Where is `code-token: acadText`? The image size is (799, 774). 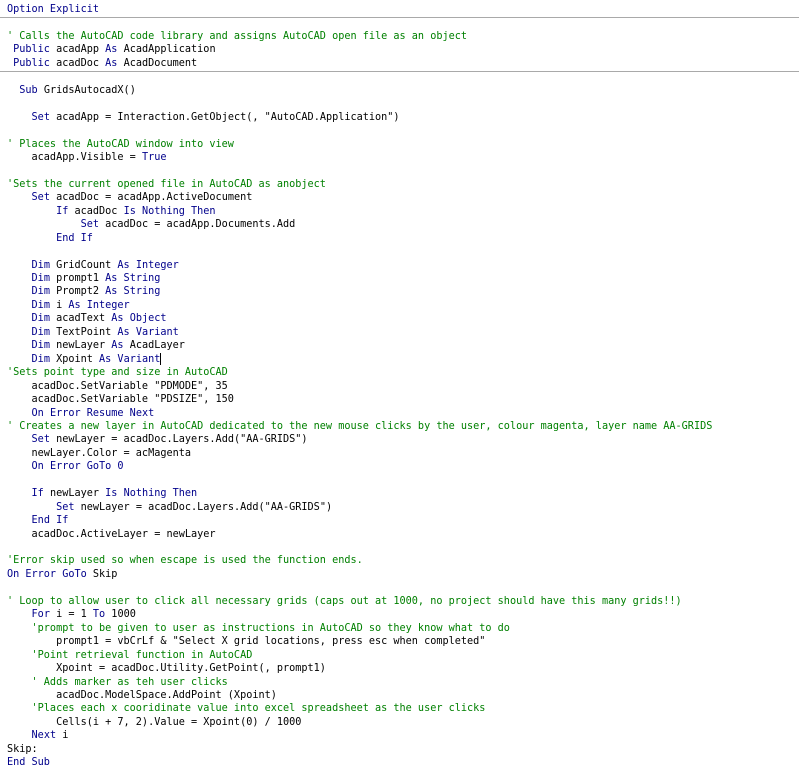
code-token: acadText is located at coordinates (80, 319).